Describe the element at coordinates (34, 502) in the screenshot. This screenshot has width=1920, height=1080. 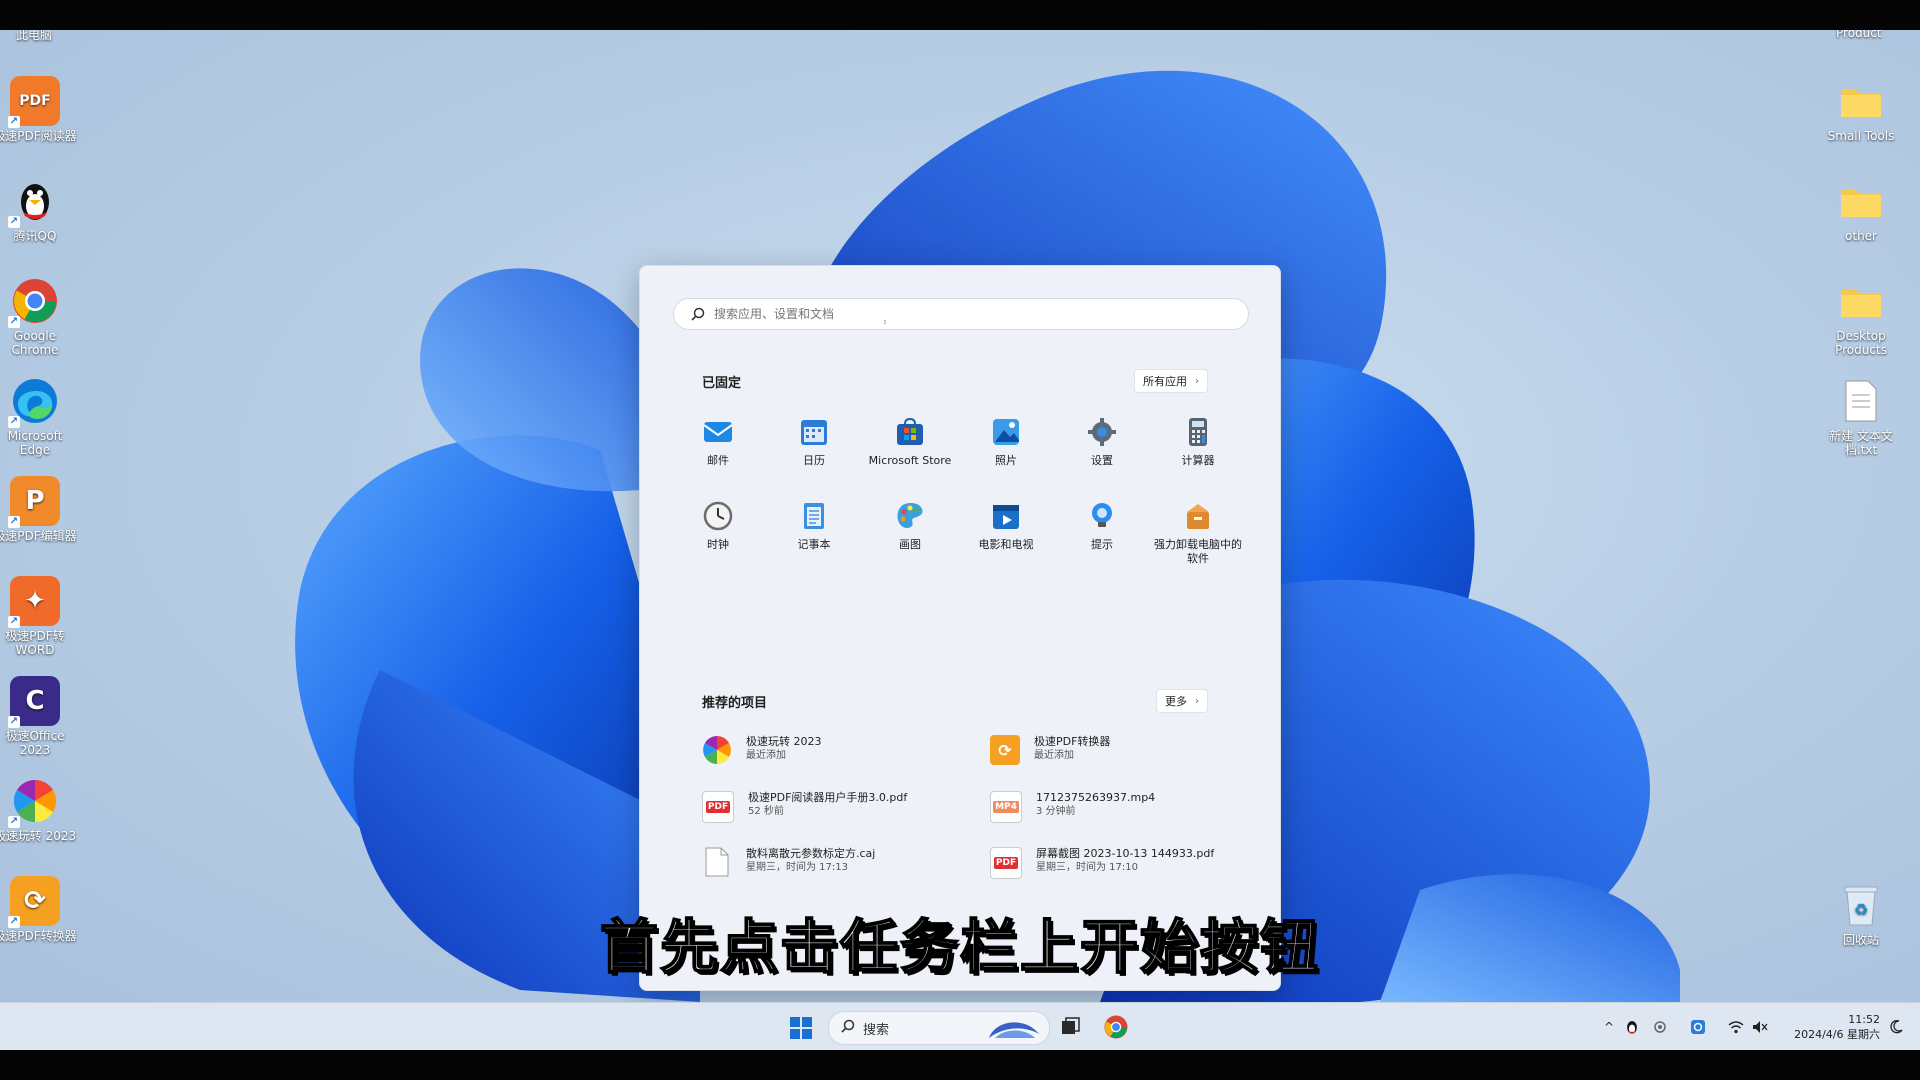
I see `pdf-editor-icon: P ↗` at that location.